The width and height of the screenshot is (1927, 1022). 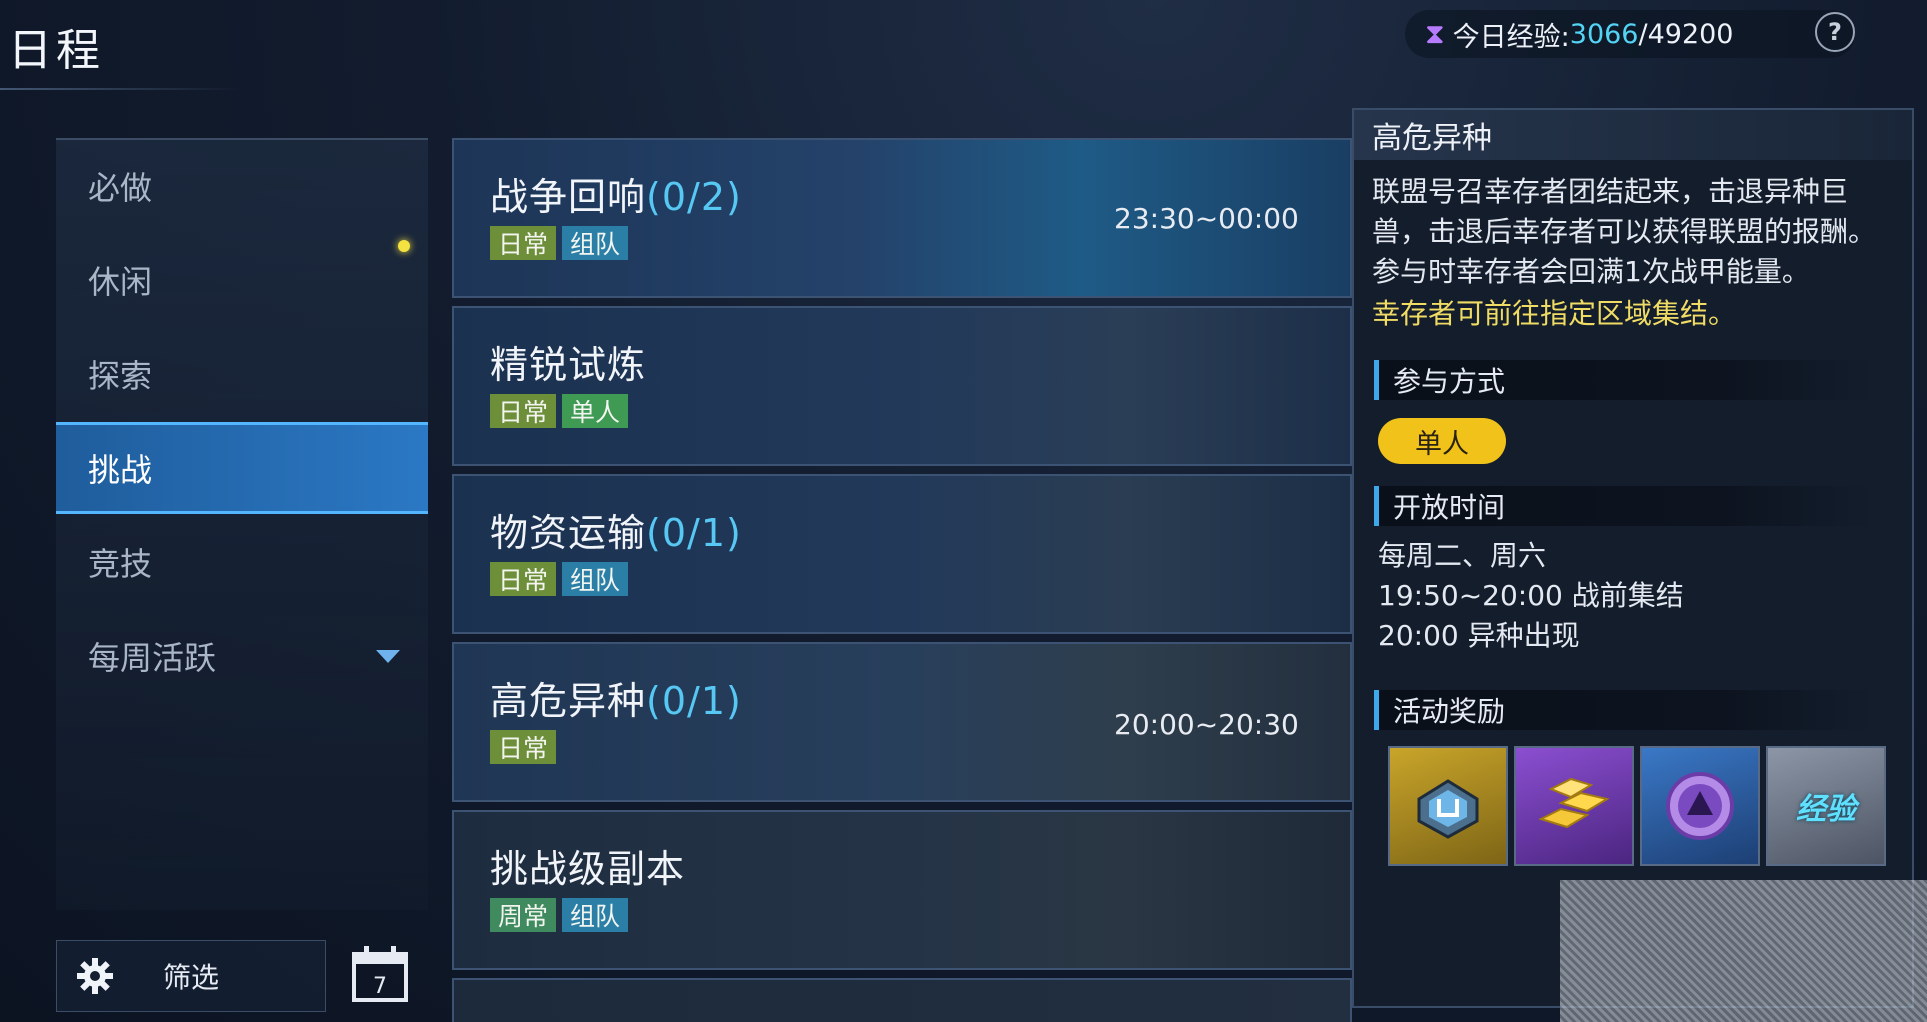 I want to click on chevron-down-icon, so click(x=388, y=656).